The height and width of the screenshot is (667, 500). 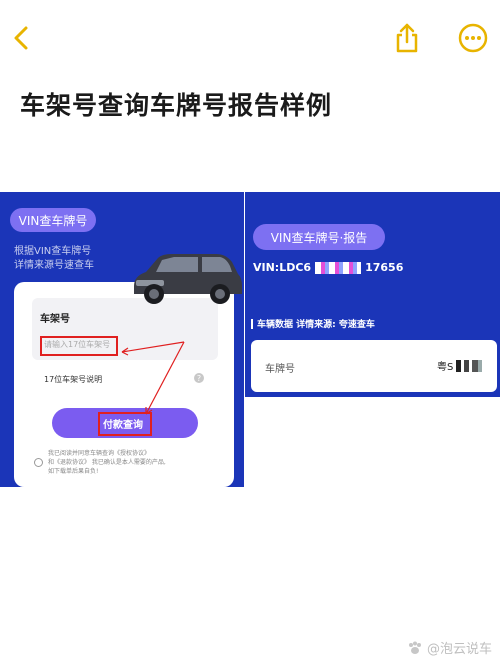 What do you see at coordinates (252, 323) in the screenshot?
I see `section-marker` at bounding box center [252, 323].